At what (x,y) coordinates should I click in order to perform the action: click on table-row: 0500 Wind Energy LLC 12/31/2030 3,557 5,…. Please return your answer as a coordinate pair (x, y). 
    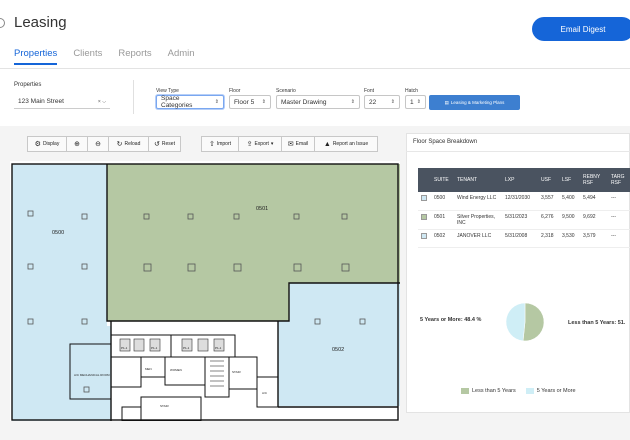
    Looking at the image, I should click on (524, 201).